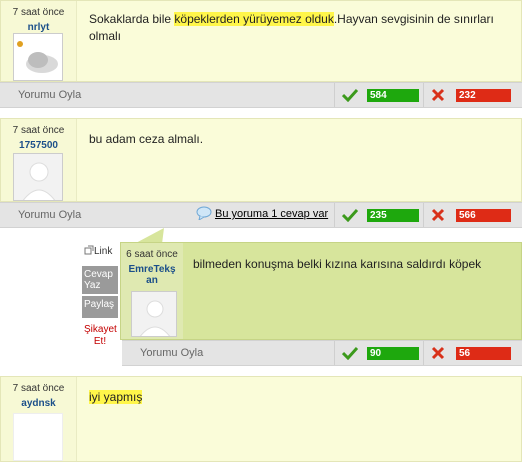 Image resolution: width=527 pixels, height=462 pixels. I want to click on upvote-count: 235, so click(393, 215).